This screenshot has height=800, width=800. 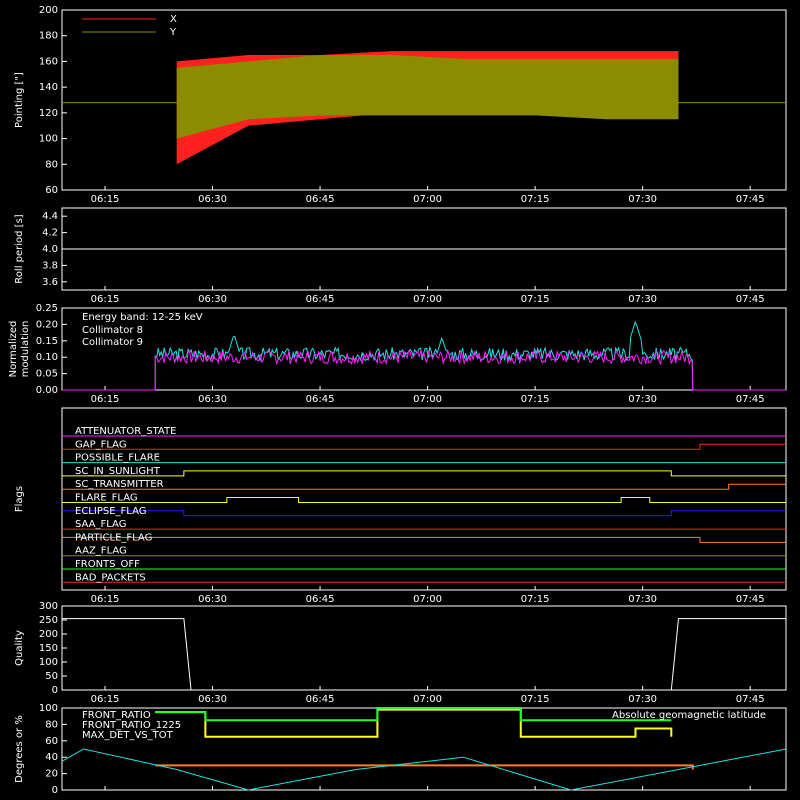 What do you see at coordinates (19, 648) in the screenshot?
I see `y-axis-label-4: Quality` at bounding box center [19, 648].